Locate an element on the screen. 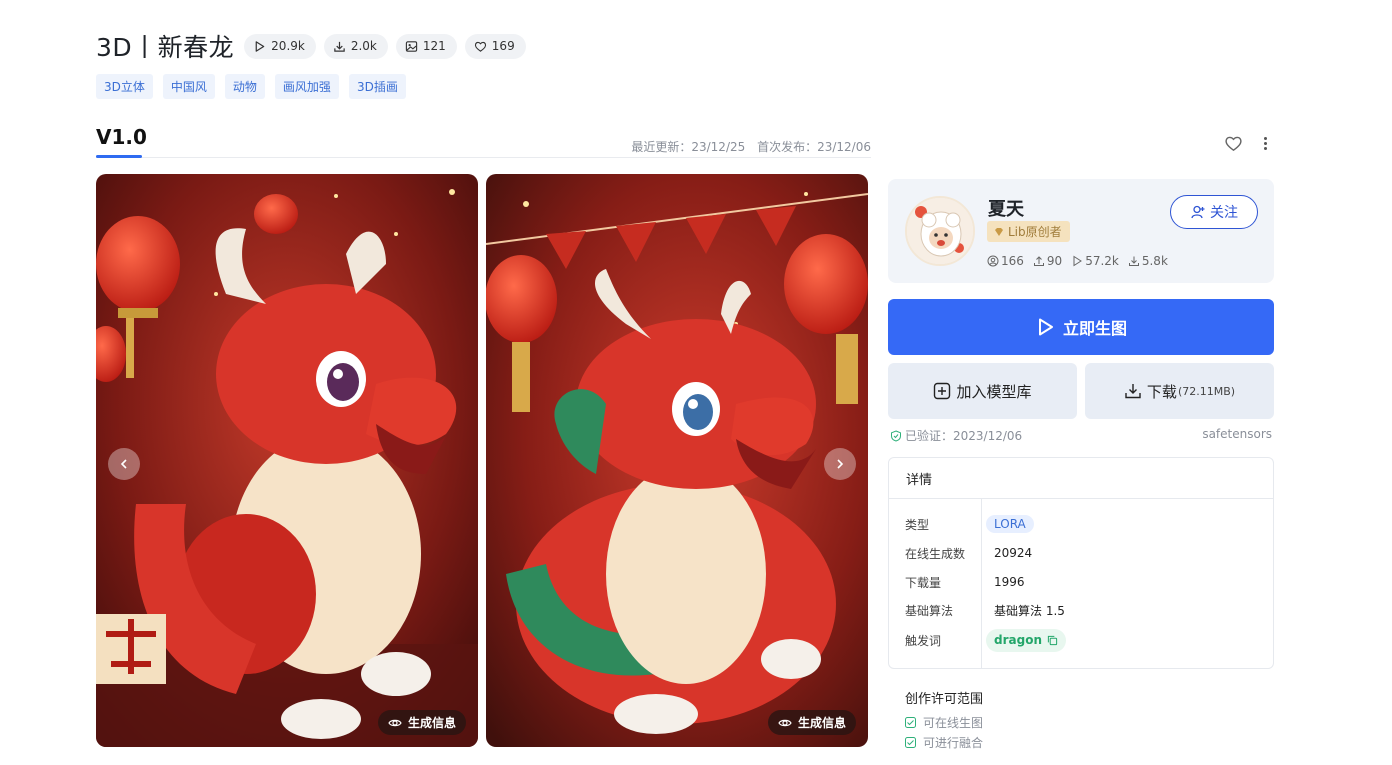 This screenshot has width=1392, height=765. version-tab: V1.0 is located at coordinates (121, 137).